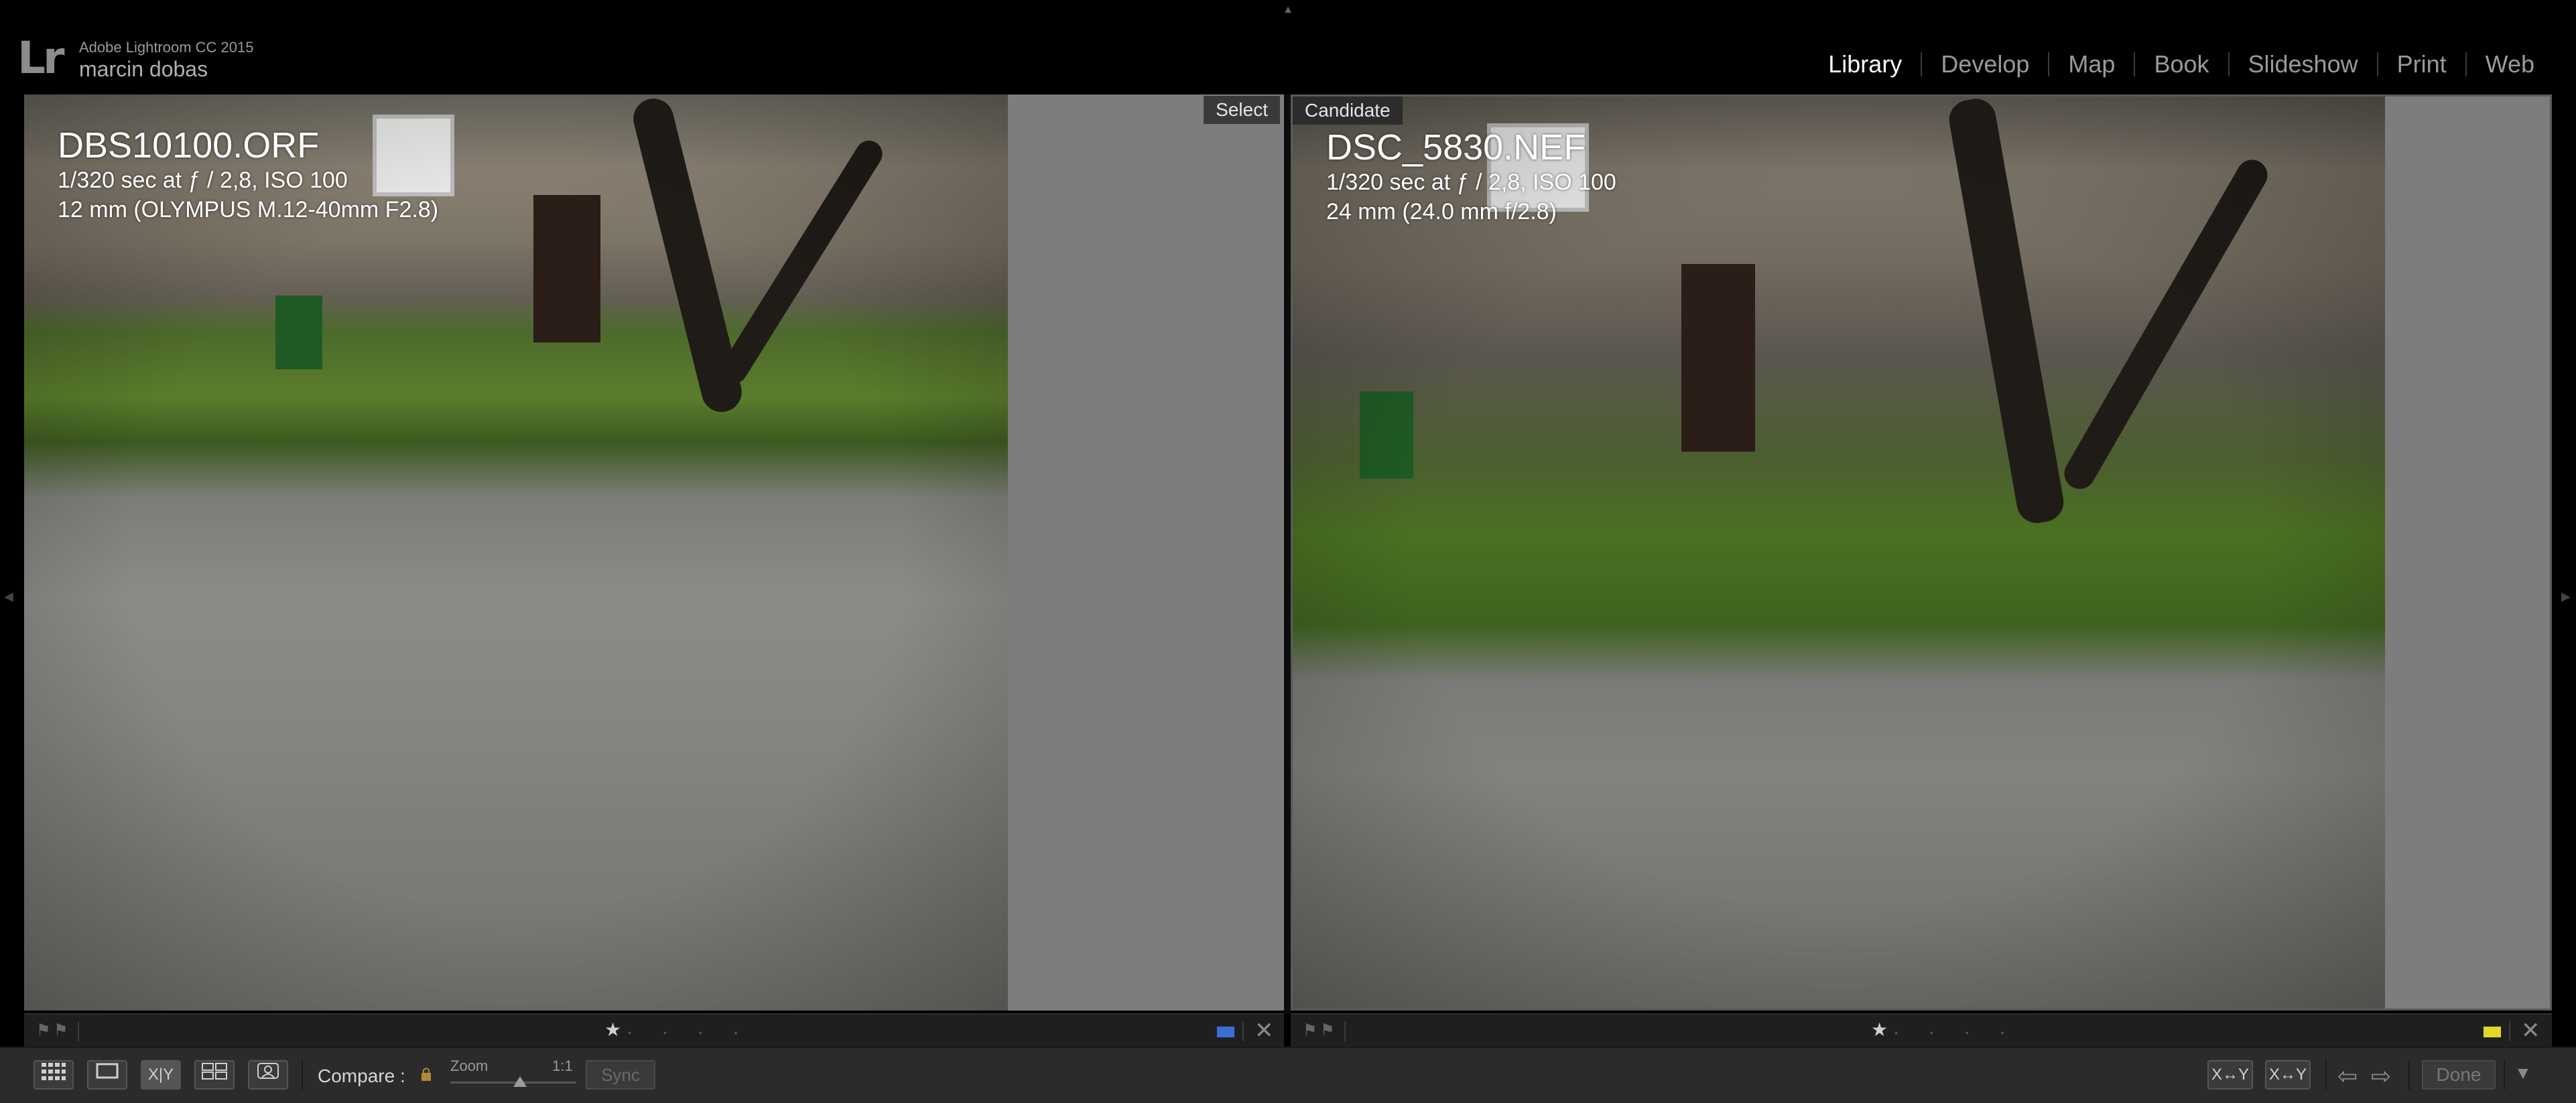 The width and height of the screenshot is (2576, 1103). I want to click on make-select-icon: X↔Y, so click(2287, 1074).